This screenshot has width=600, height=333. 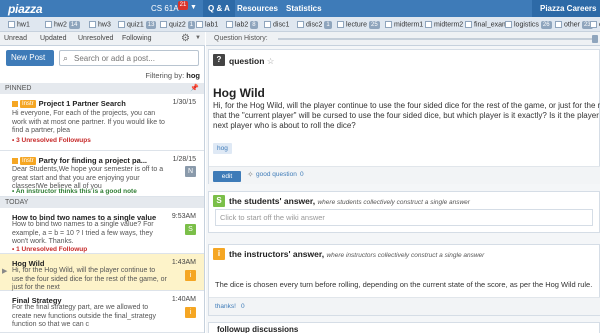 I want to click on thanks-button: thanks!, so click(x=225, y=306).